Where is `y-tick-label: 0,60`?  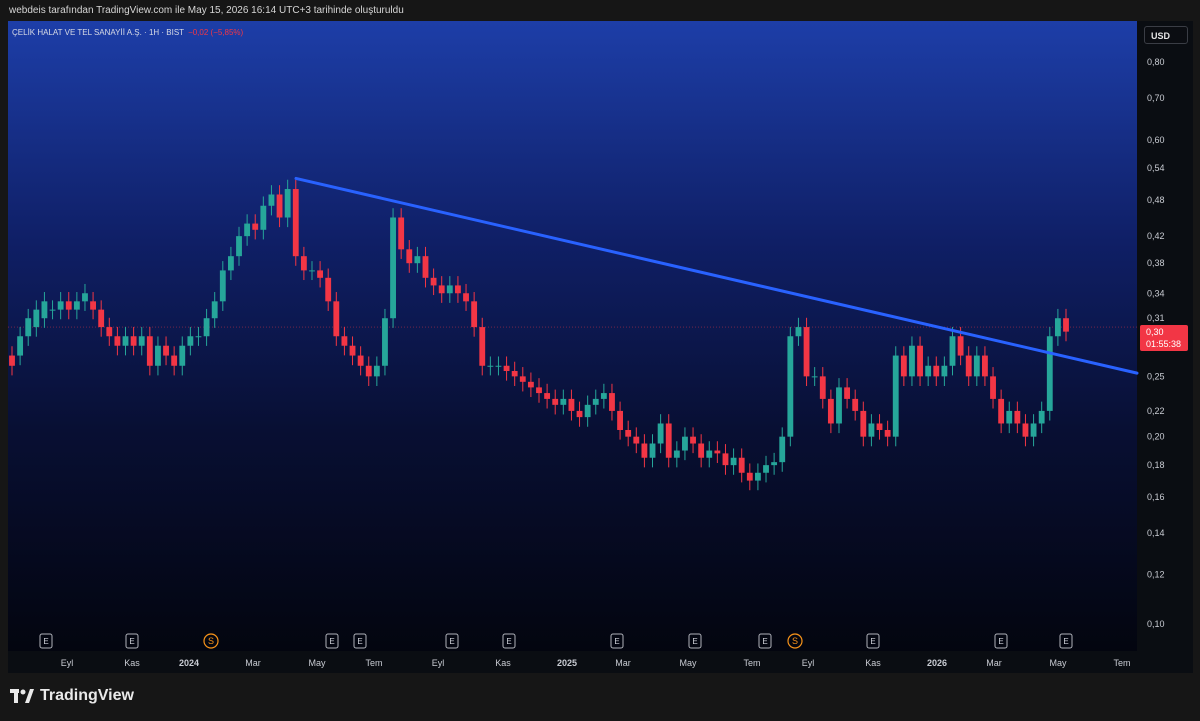
y-tick-label: 0,60 is located at coordinates (1156, 140).